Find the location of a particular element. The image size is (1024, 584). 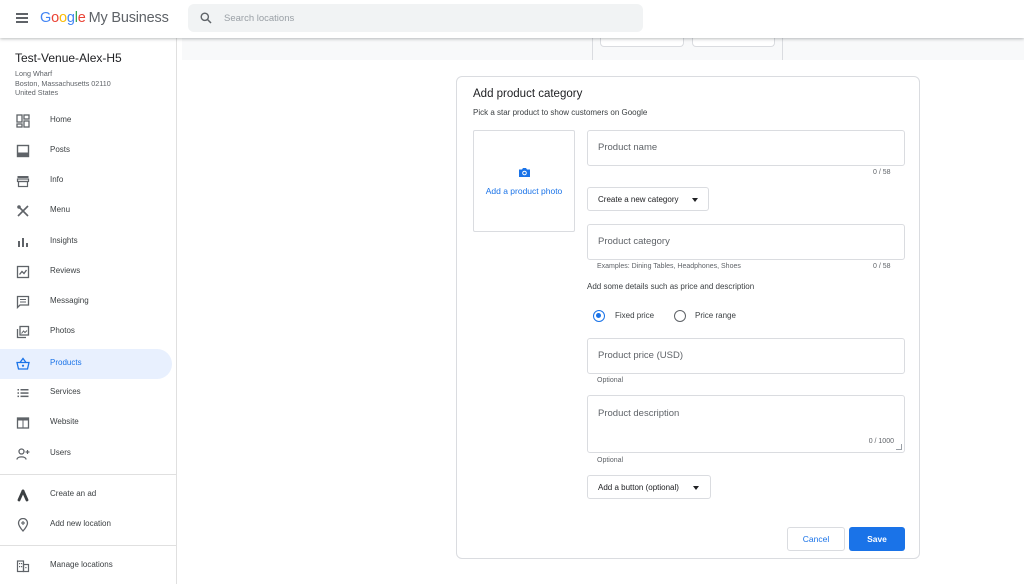

sidebar-item-website: Website is located at coordinates (86, 423).